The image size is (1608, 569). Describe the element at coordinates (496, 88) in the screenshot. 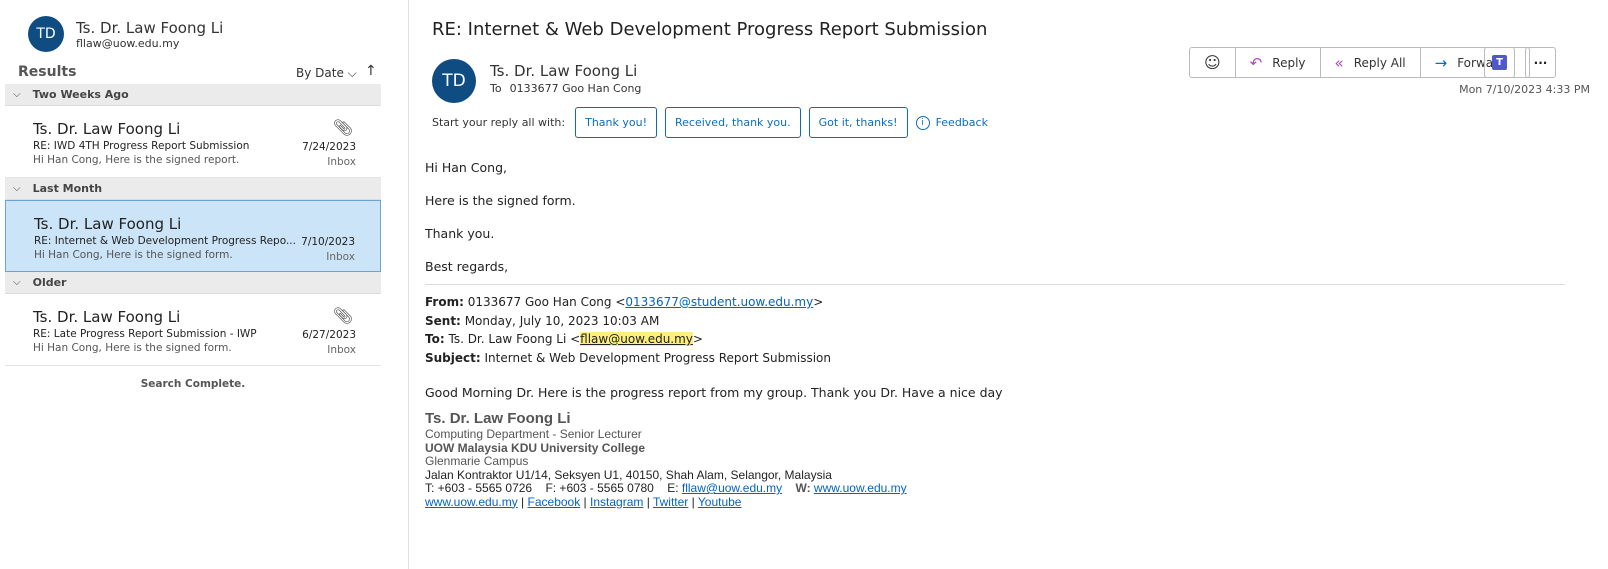

I see `to-label: To` at that location.